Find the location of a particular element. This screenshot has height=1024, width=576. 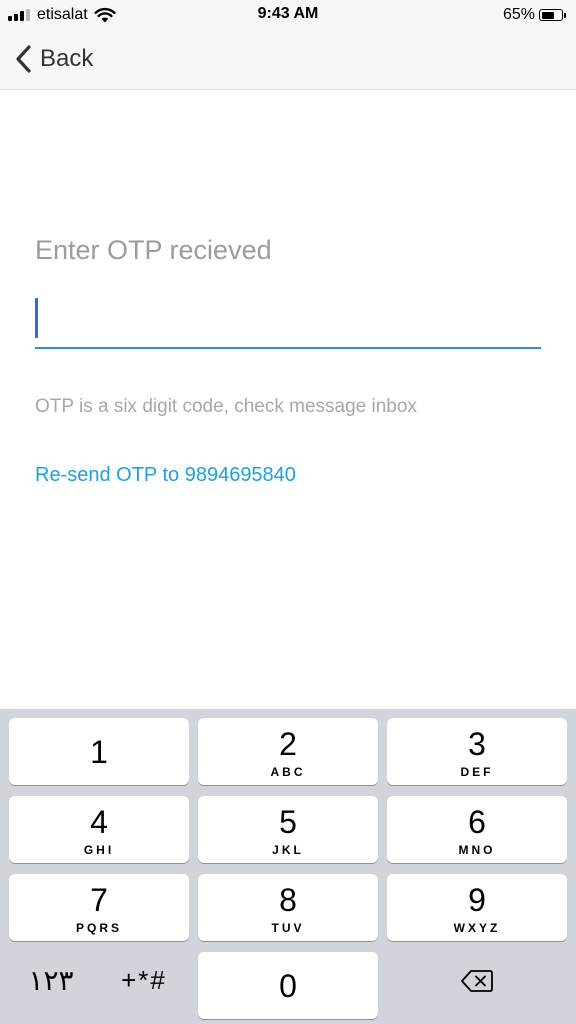

key-7: 7 PQRS is located at coordinates (99, 907).